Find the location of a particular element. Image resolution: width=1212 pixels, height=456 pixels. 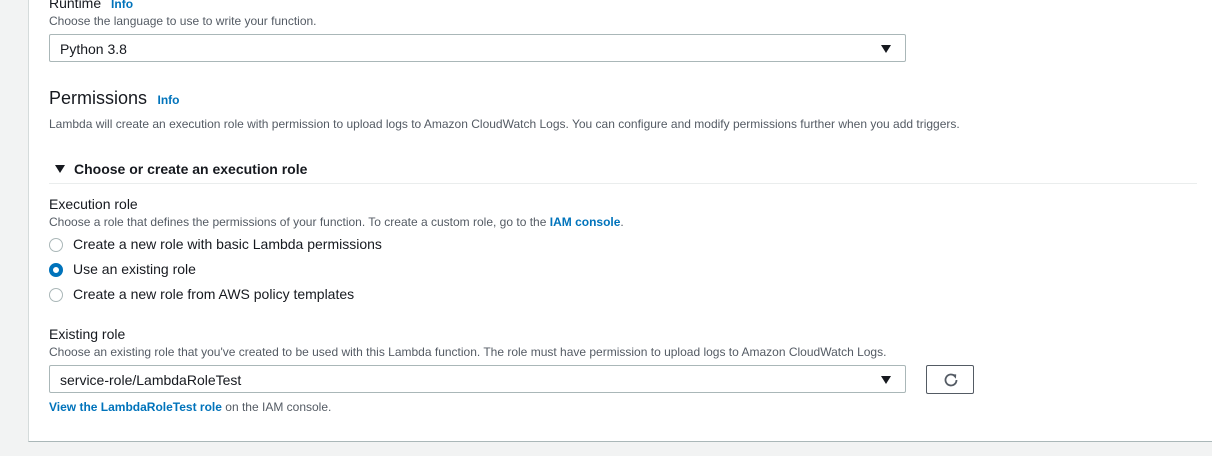

radio-button-selected is located at coordinates (56, 270).